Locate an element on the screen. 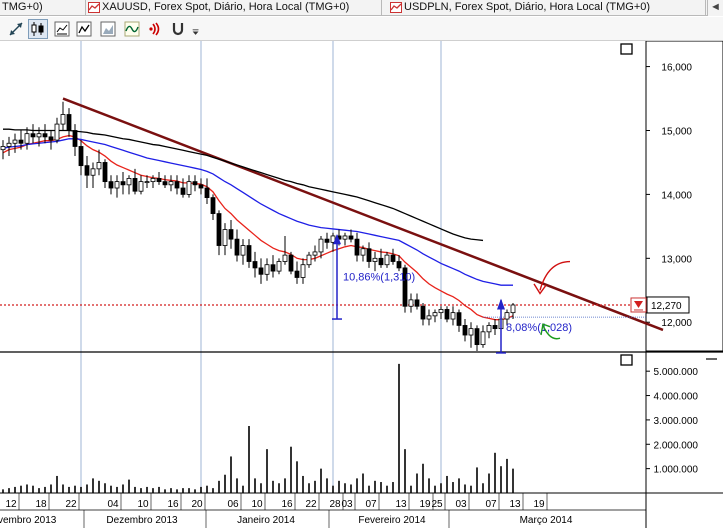 The width and height of the screenshot is (723, 528). crosshair-icon is located at coordinates (16, 29).